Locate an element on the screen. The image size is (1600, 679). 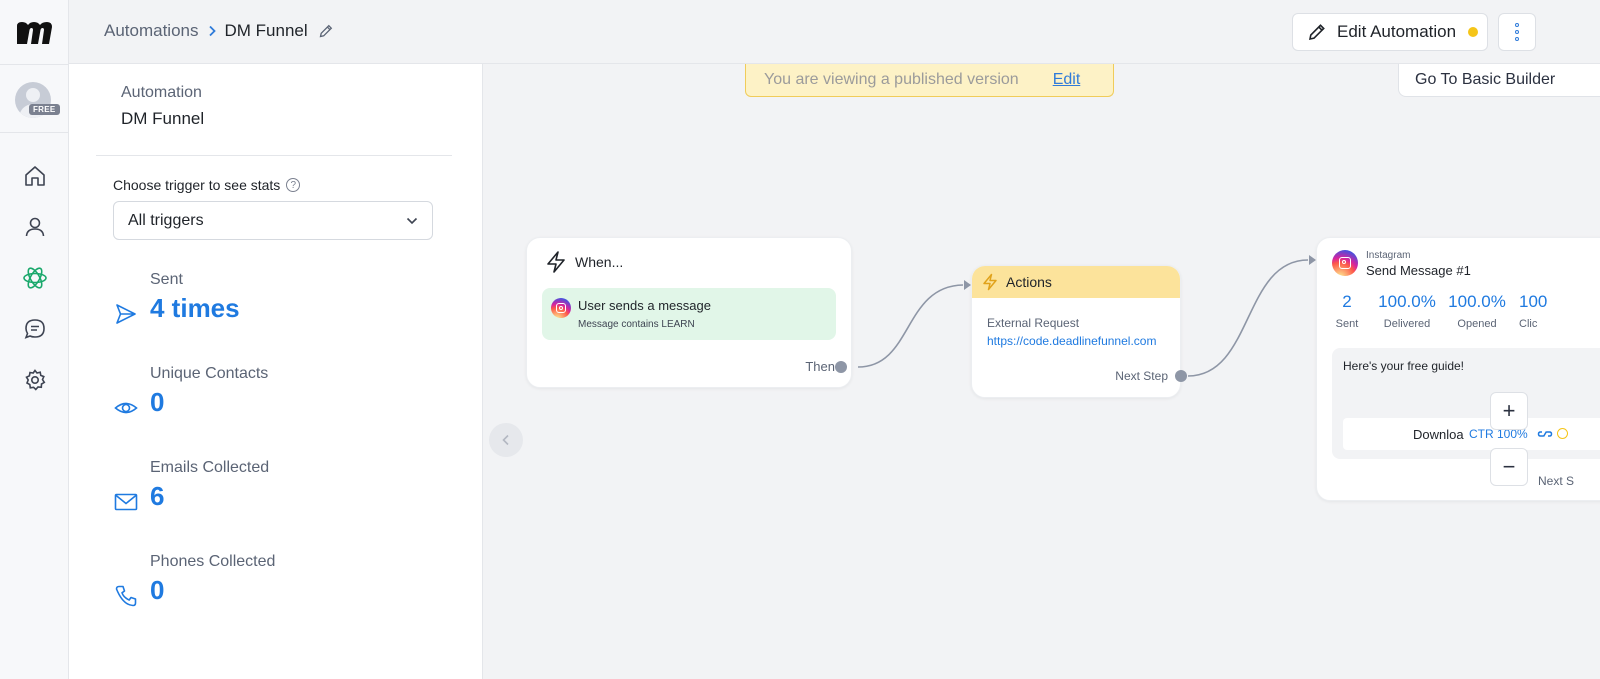
mail-icon is located at coordinates (126, 502).